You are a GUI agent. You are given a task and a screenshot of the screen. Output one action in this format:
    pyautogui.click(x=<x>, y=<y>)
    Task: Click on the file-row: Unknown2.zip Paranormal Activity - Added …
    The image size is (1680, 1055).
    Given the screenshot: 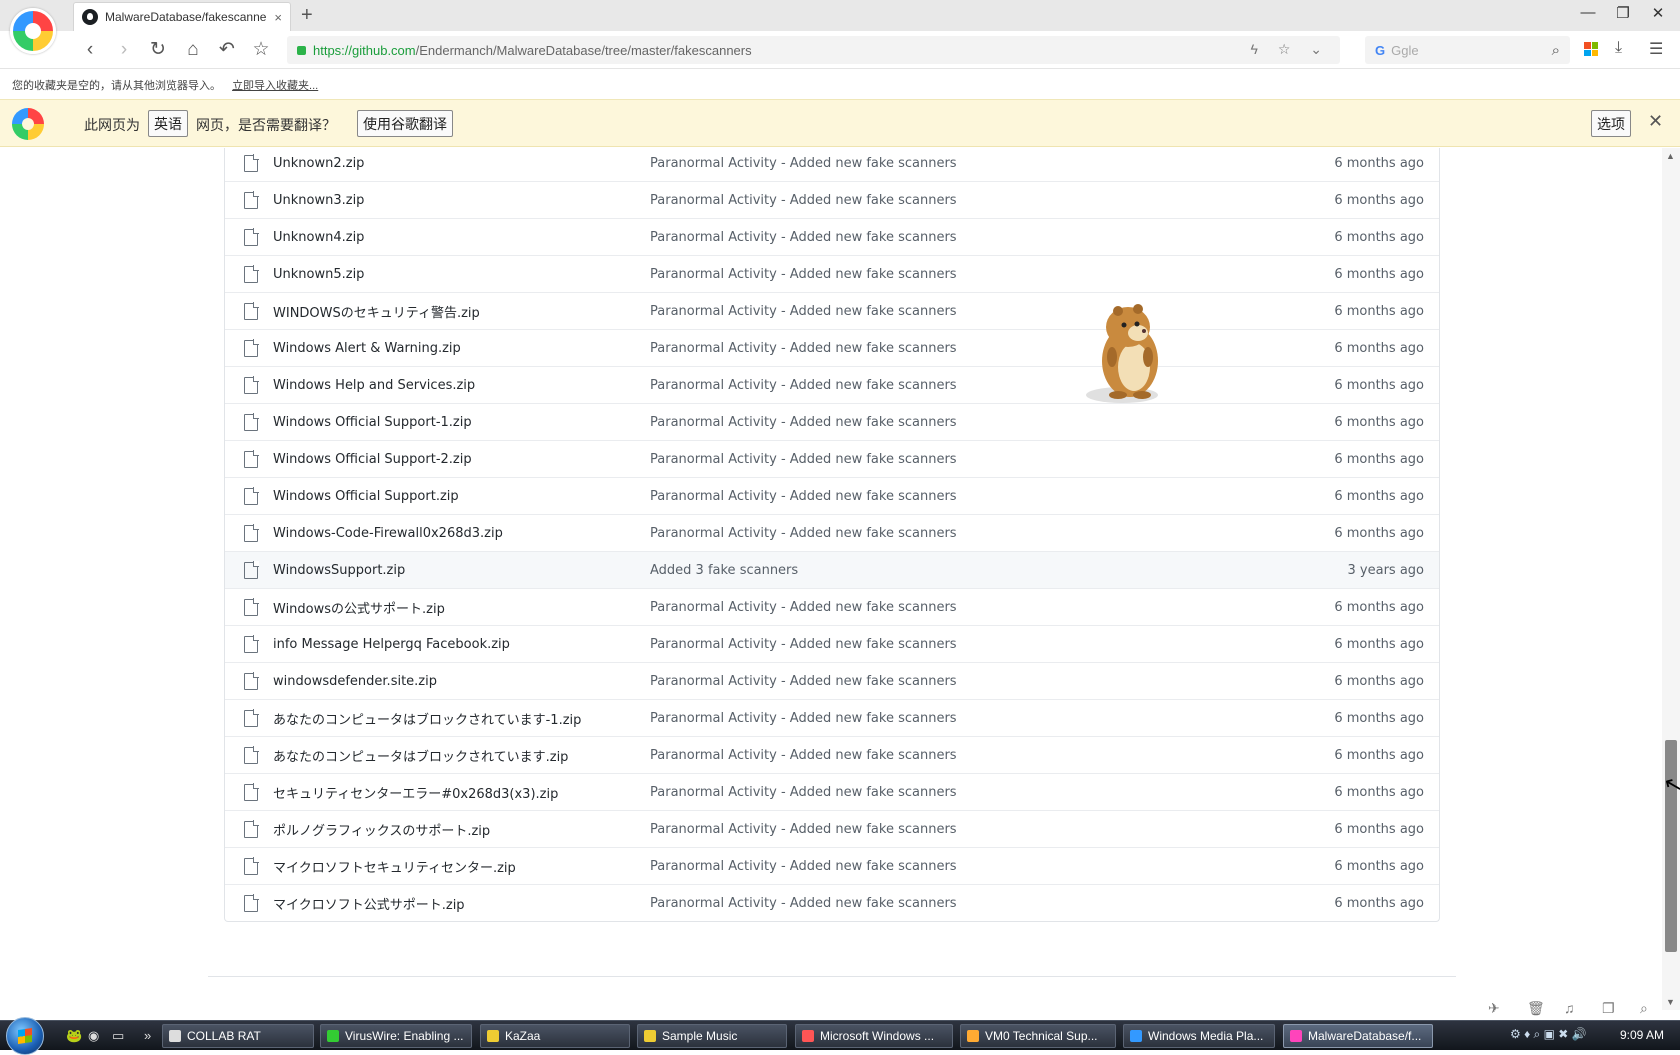 What is the action you would take?
    pyautogui.click(x=832, y=164)
    